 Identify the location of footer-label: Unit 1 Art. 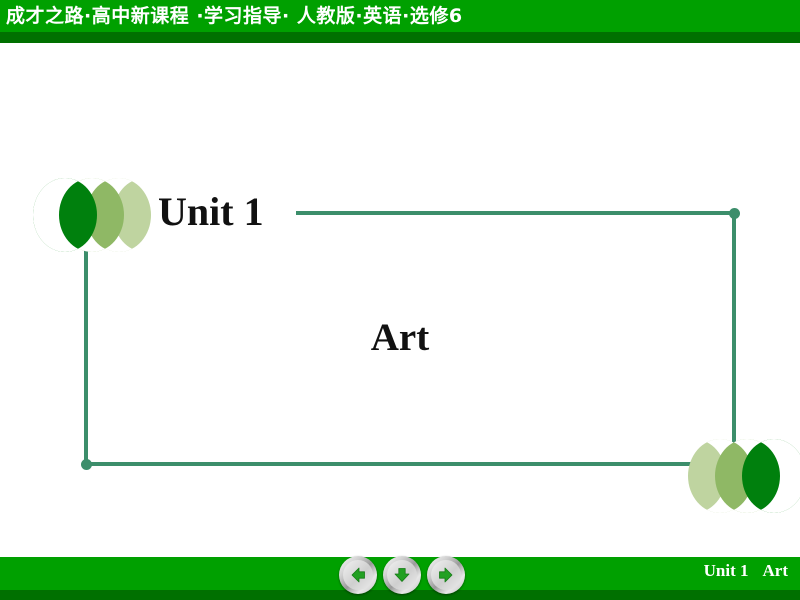
(746, 571).